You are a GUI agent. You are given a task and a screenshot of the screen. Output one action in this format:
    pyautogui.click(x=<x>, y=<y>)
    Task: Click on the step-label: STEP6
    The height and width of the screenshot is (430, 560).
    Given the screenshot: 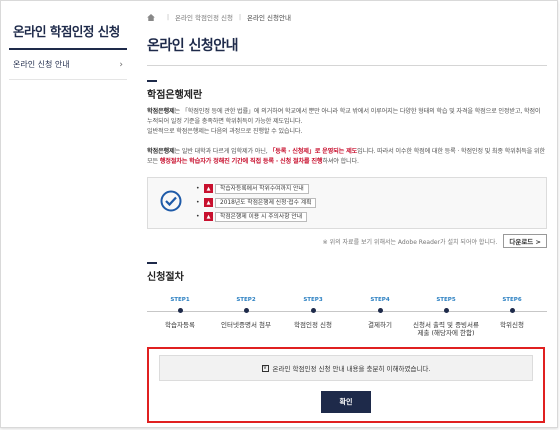 What is the action you would take?
    pyautogui.click(x=512, y=300)
    